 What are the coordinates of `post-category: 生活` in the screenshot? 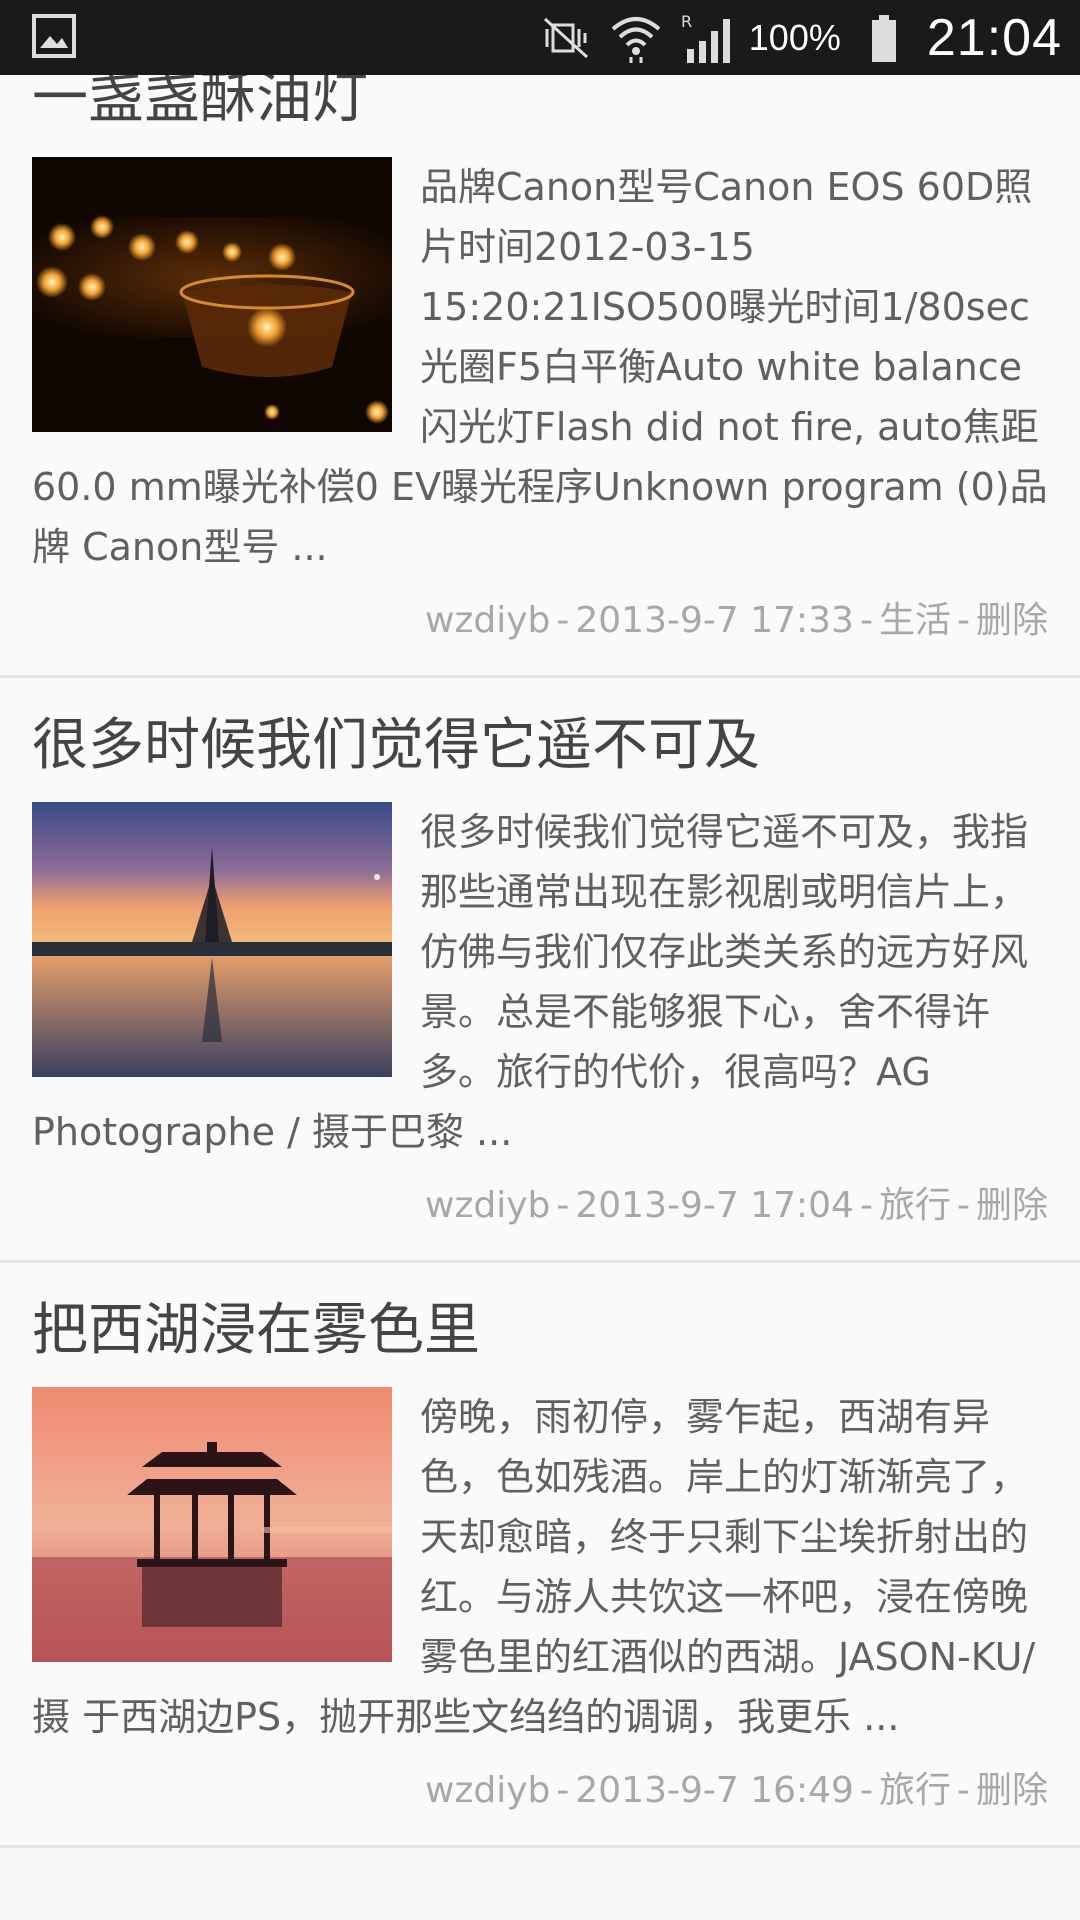 It's located at (915, 620).